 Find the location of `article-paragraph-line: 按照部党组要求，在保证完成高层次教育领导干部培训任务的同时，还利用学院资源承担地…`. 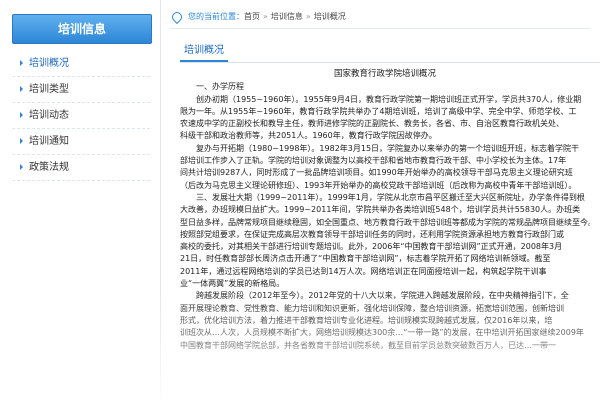

article-paragraph-line: 按照部党组要求，在保证完成高层次教育领导干部培训任务的同时，还利用学院资源承担地… is located at coordinates (372, 234).